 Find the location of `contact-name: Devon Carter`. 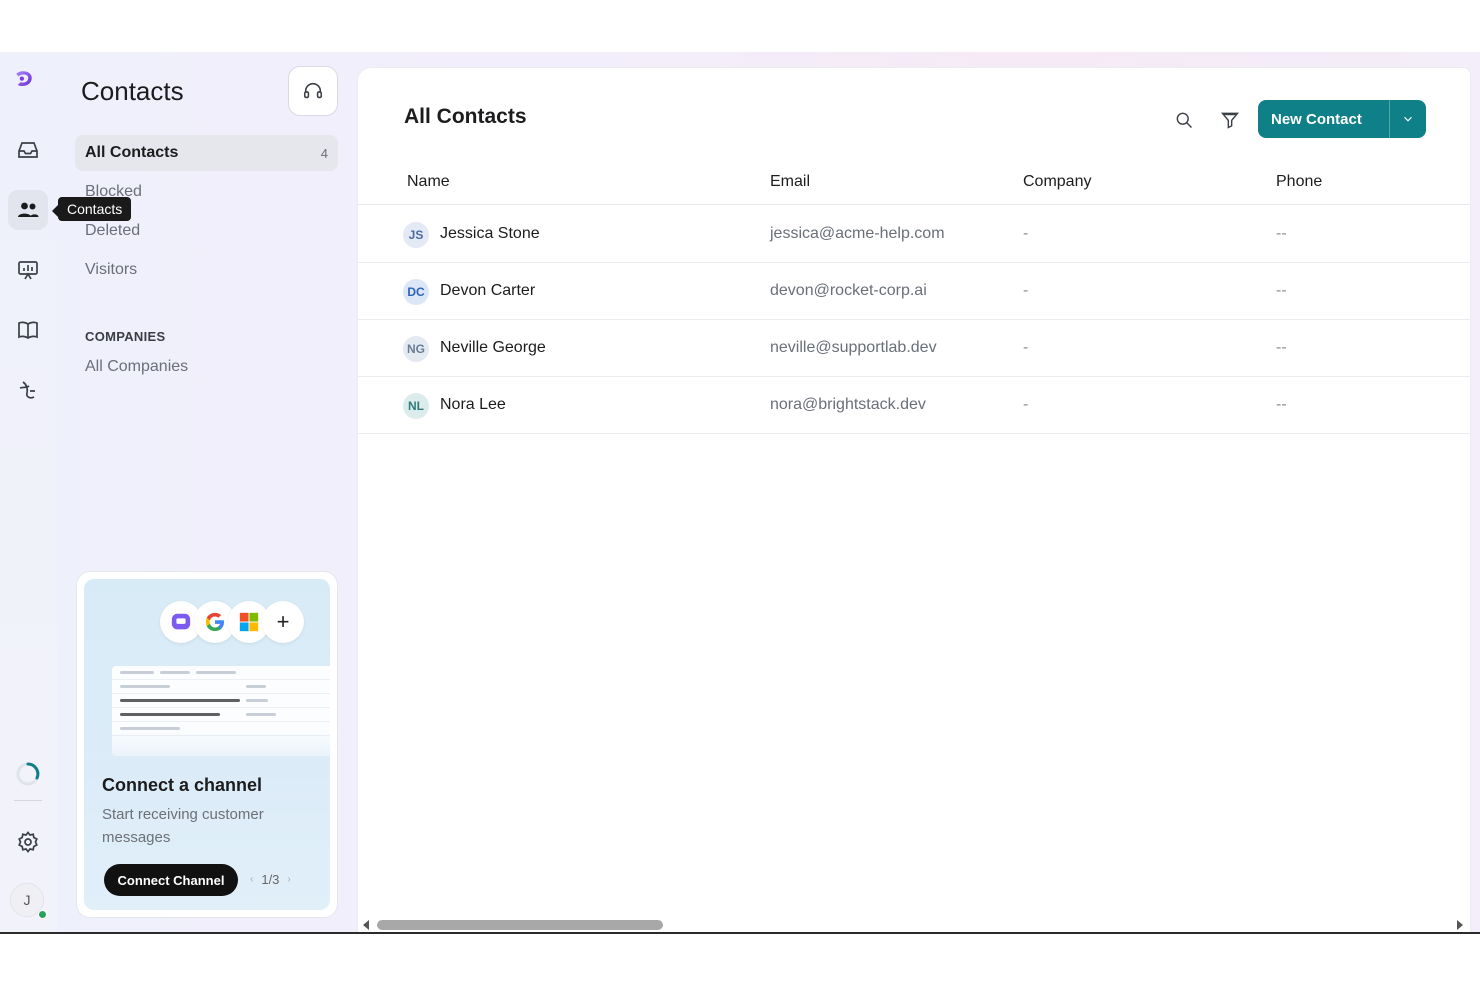

contact-name: Devon Carter is located at coordinates (487, 291).